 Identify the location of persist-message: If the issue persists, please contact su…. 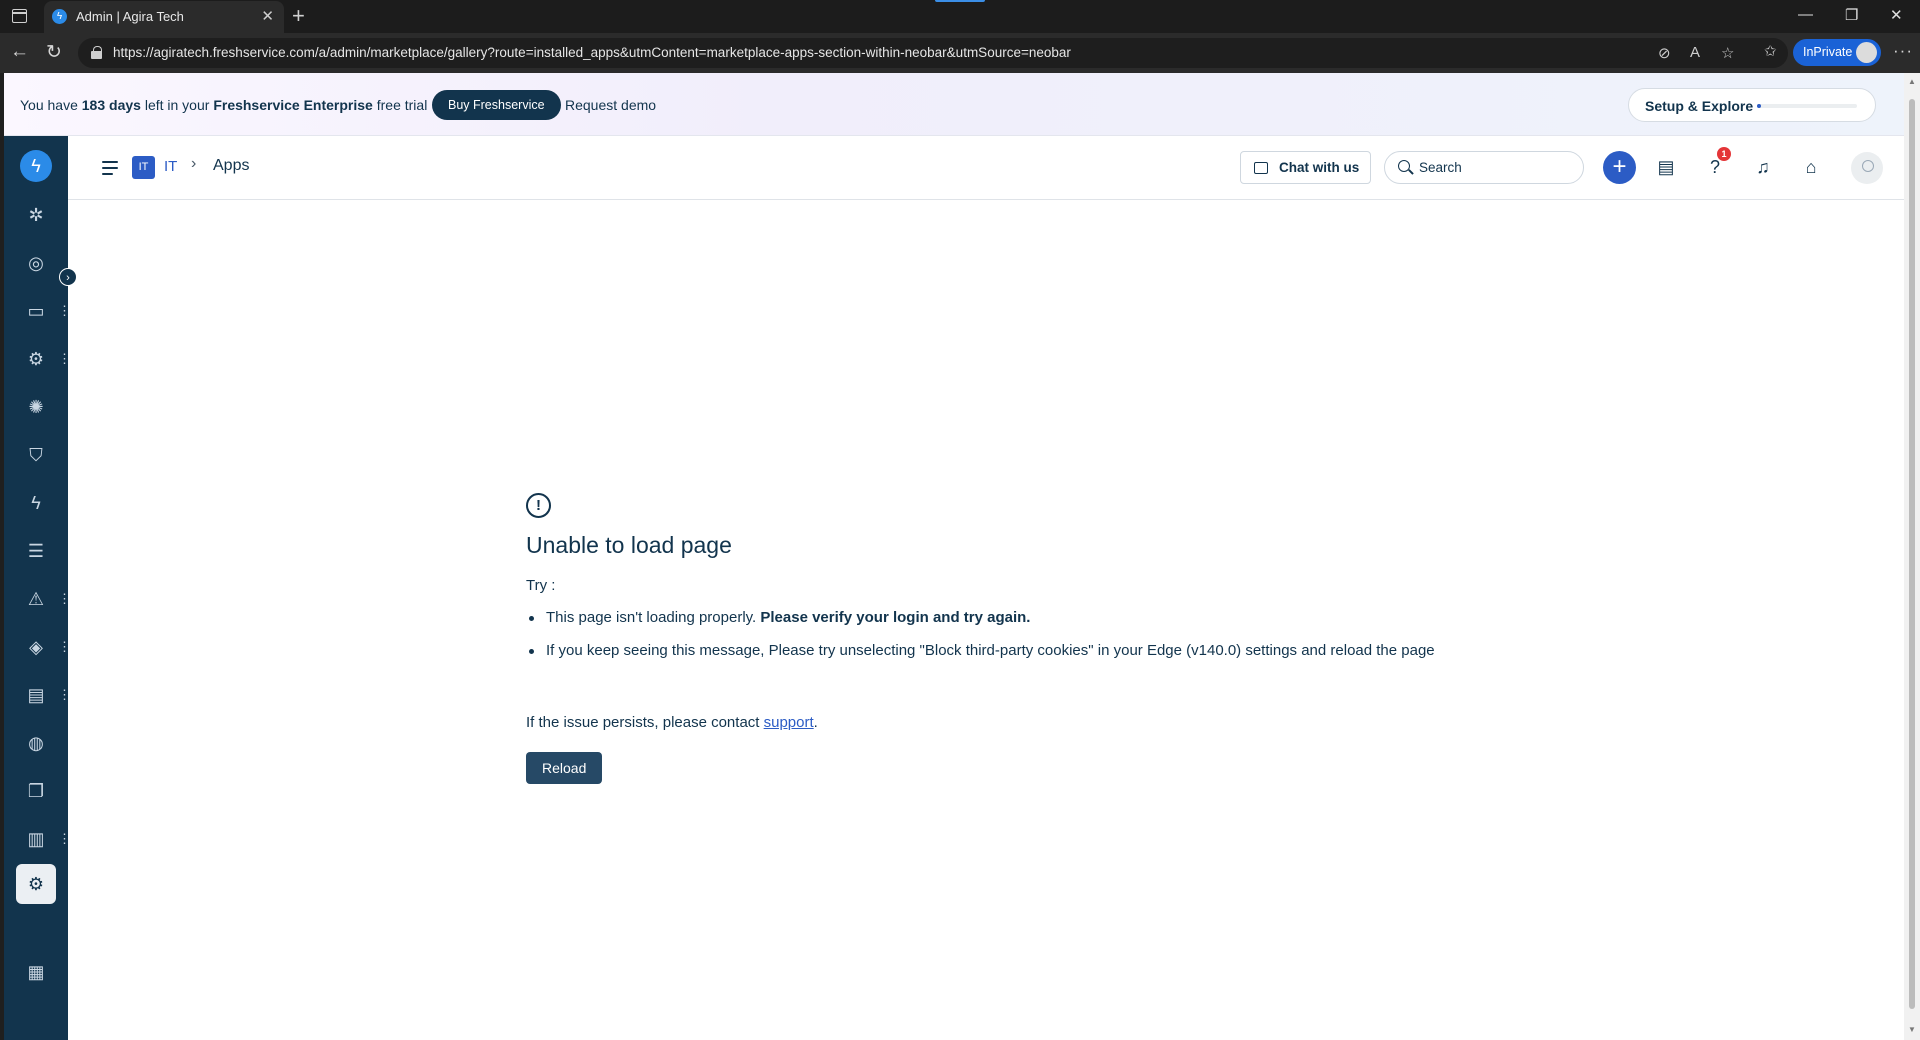
(672, 722).